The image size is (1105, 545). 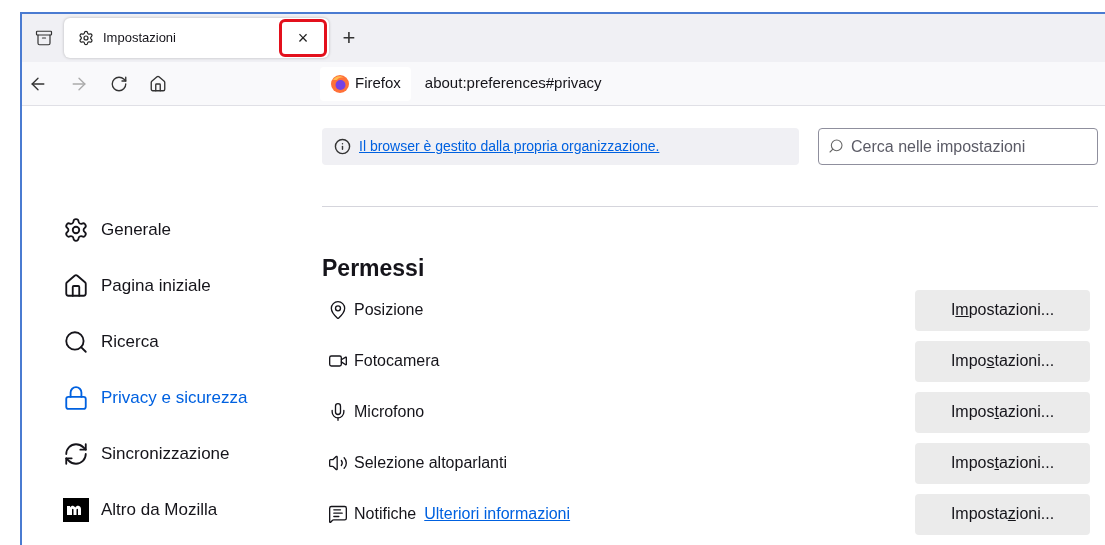 What do you see at coordinates (119, 83) in the screenshot?
I see `reload-icon` at bounding box center [119, 83].